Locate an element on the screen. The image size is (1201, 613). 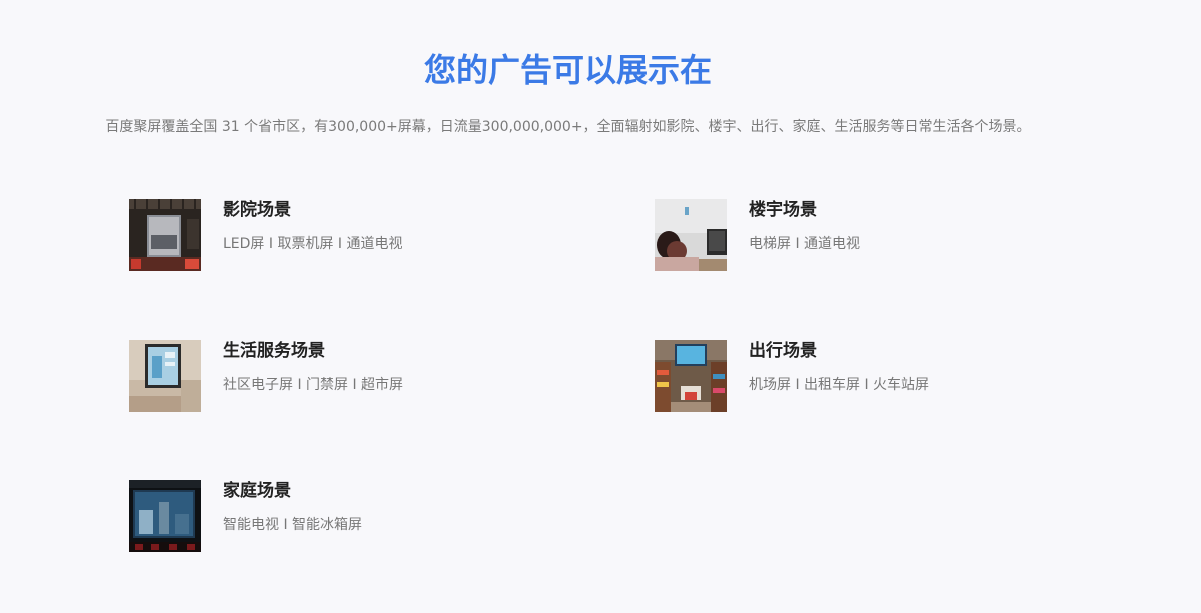
scene-item-travel: 出行场景 机场屏 I 出租车屏 I 火车站屏 is located at coordinates (885, 376).